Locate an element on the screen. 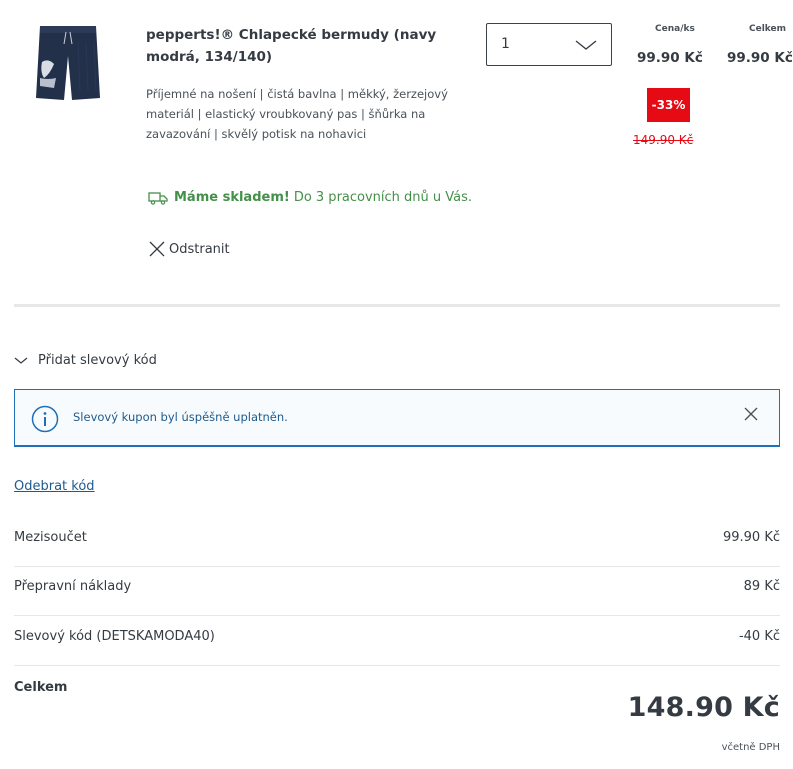 The height and width of the screenshot is (769, 793). coupon-success-message: Slevový kupon byl úspěšně uplatněn. is located at coordinates (180, 417).